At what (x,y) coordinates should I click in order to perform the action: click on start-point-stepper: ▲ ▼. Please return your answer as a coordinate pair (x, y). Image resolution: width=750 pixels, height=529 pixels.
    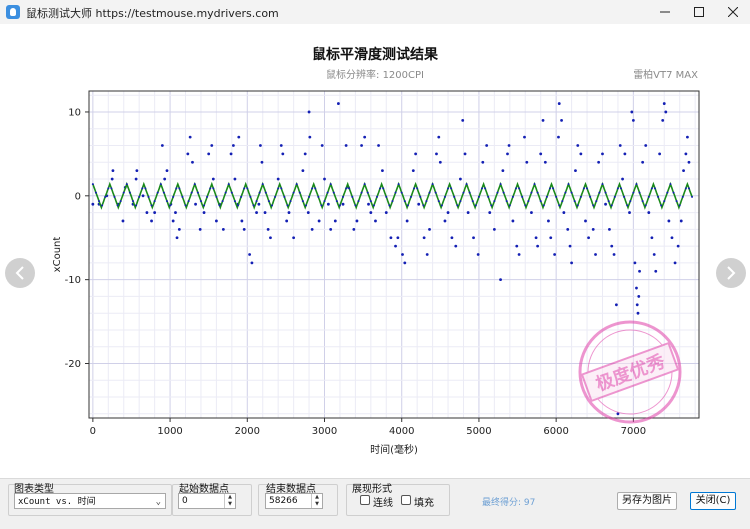
    Looking at the image, I should click on (229, 501).